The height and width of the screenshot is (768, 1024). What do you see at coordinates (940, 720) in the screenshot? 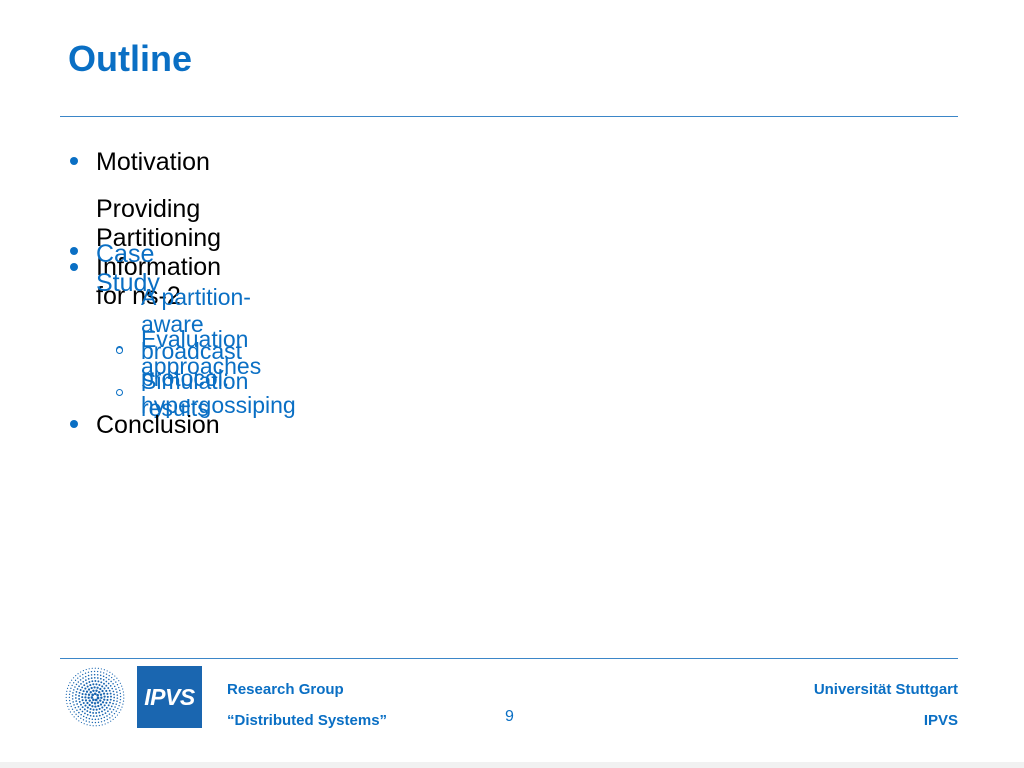
I see `institute-name: IPVS` at bounding box center [940, 720].